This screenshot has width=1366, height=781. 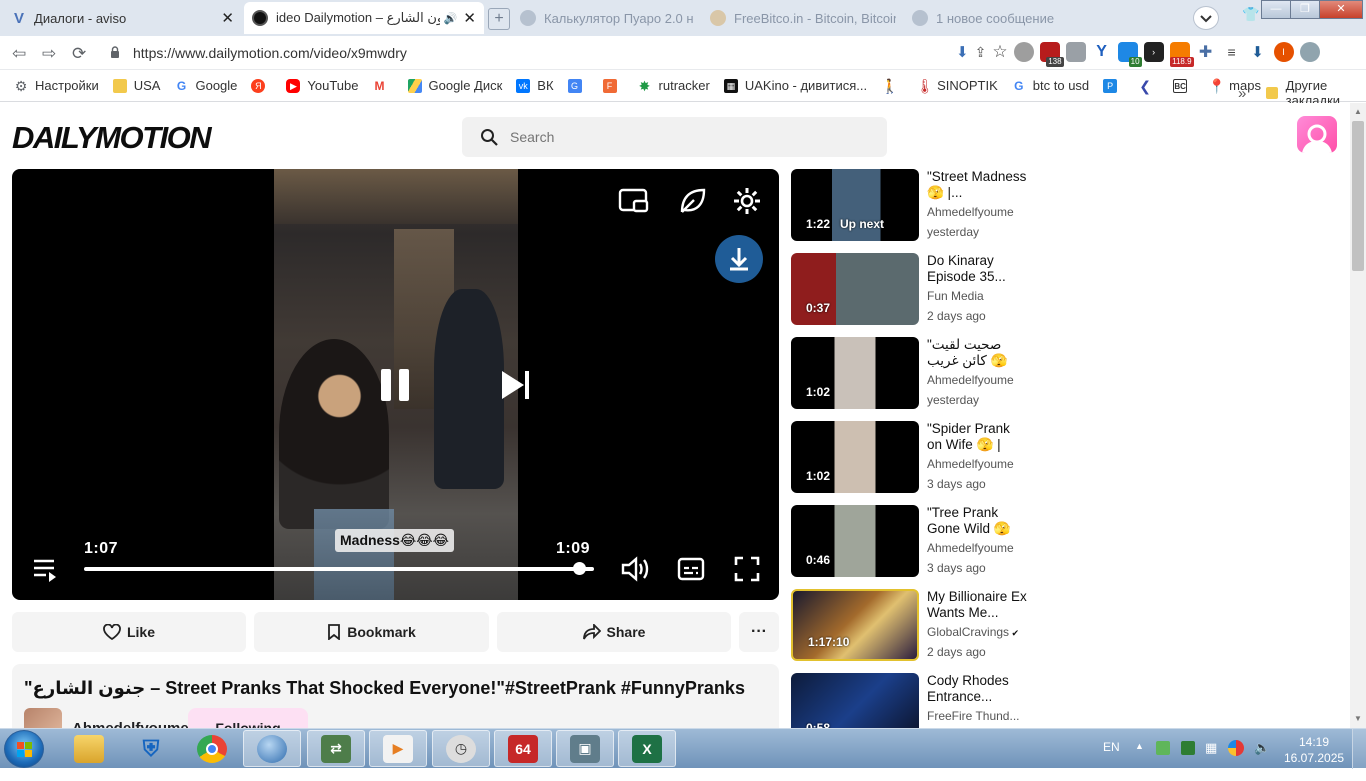 I want to click on taskbar-clock-app: ◷, so click(x=461, y=748).